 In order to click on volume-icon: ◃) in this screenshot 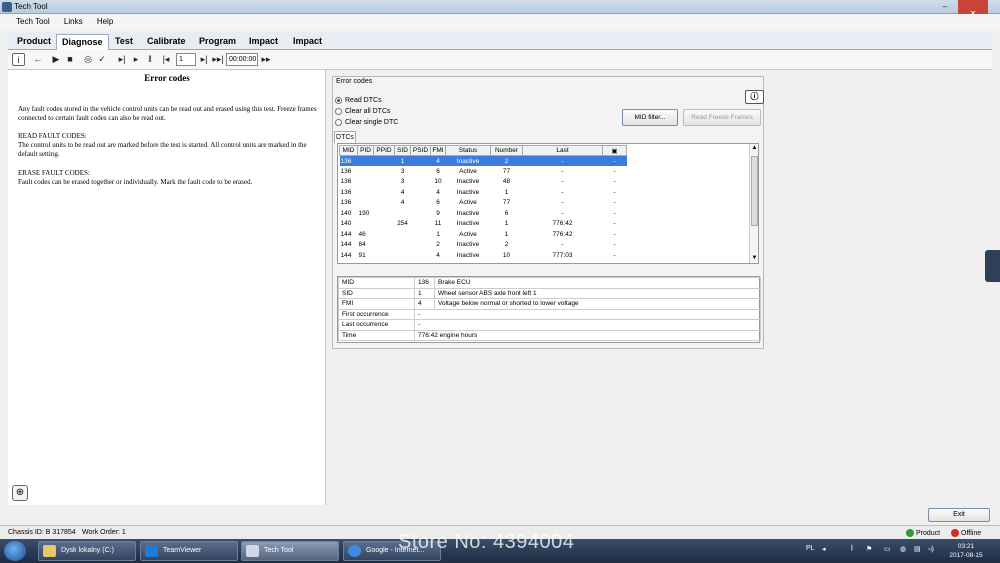, I will do `click(931, 549)`.